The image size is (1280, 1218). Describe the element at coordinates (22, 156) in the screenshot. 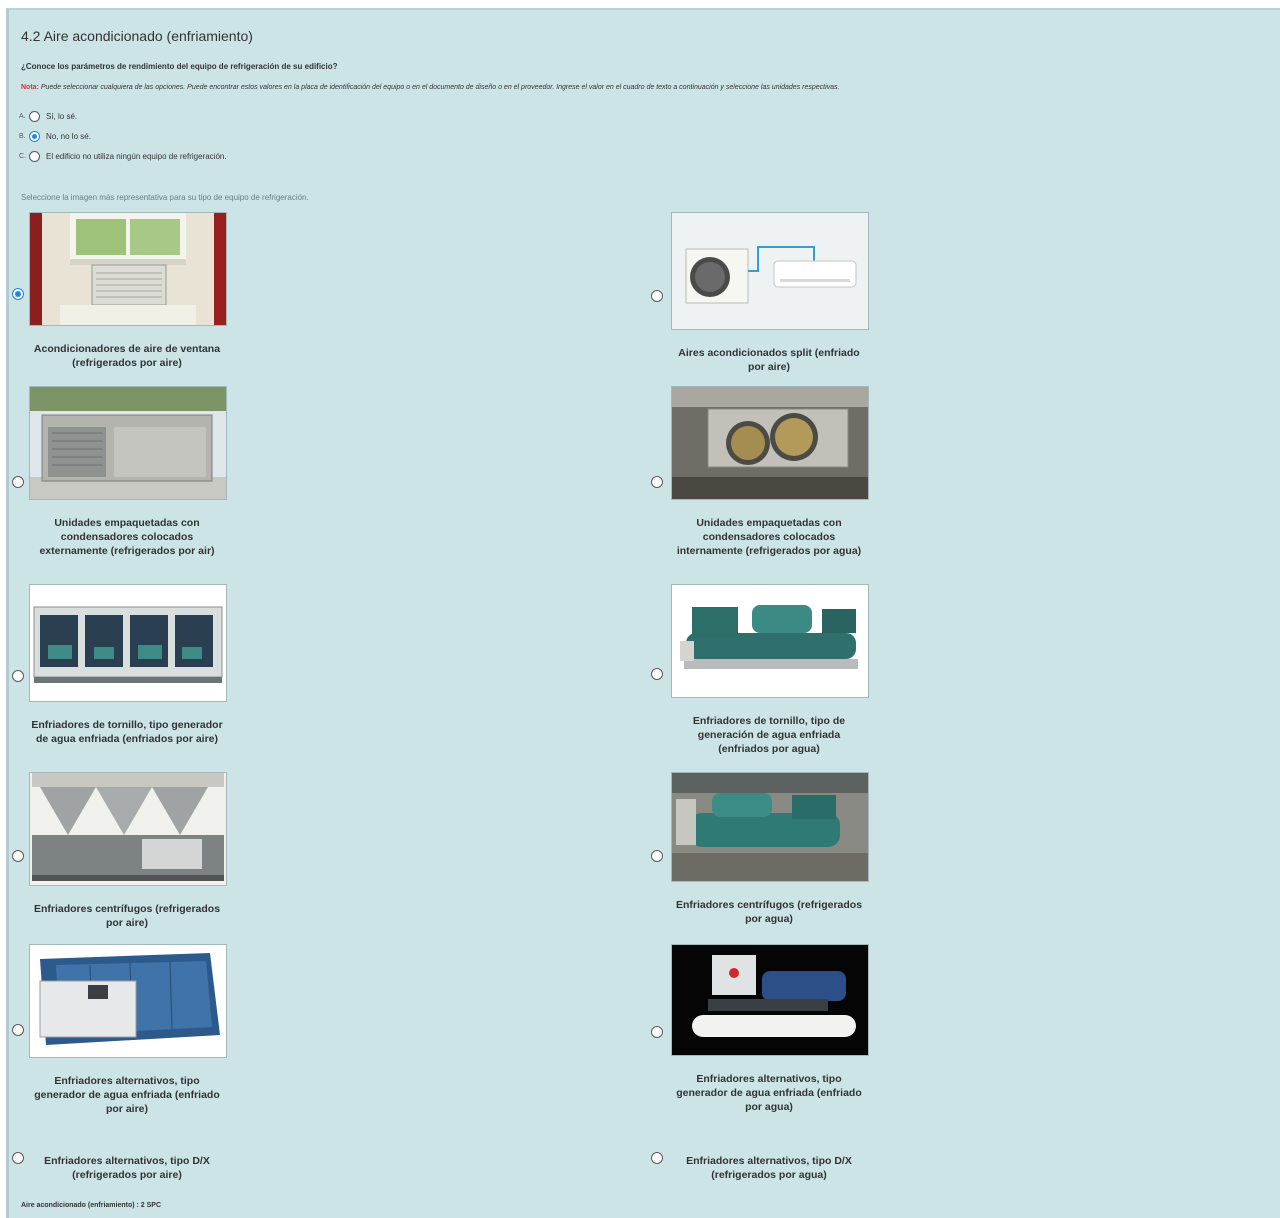

I see `option-letter: C.` at that location.